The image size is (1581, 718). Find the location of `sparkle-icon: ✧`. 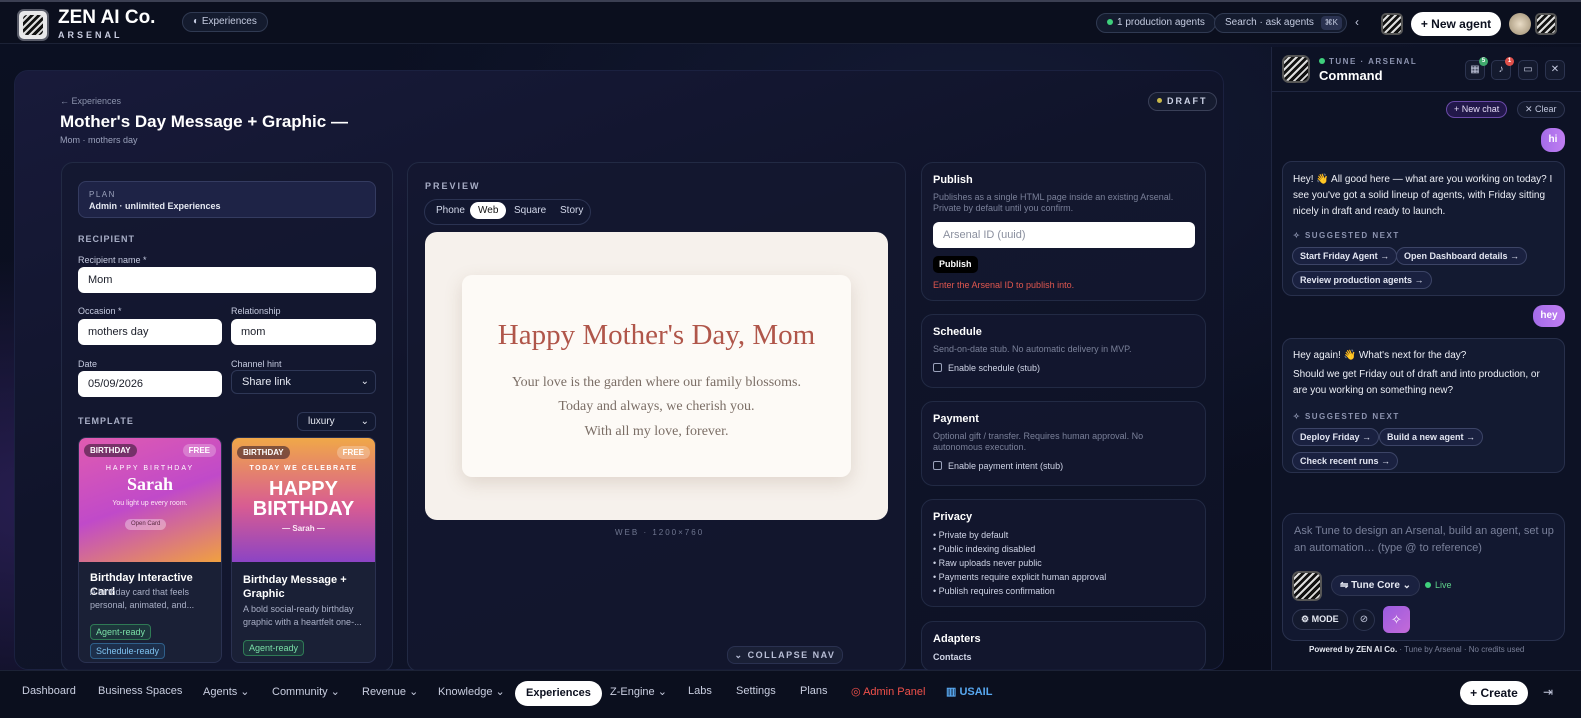

sparkle-icon: ✧ is located at coordinates (1396, 619).